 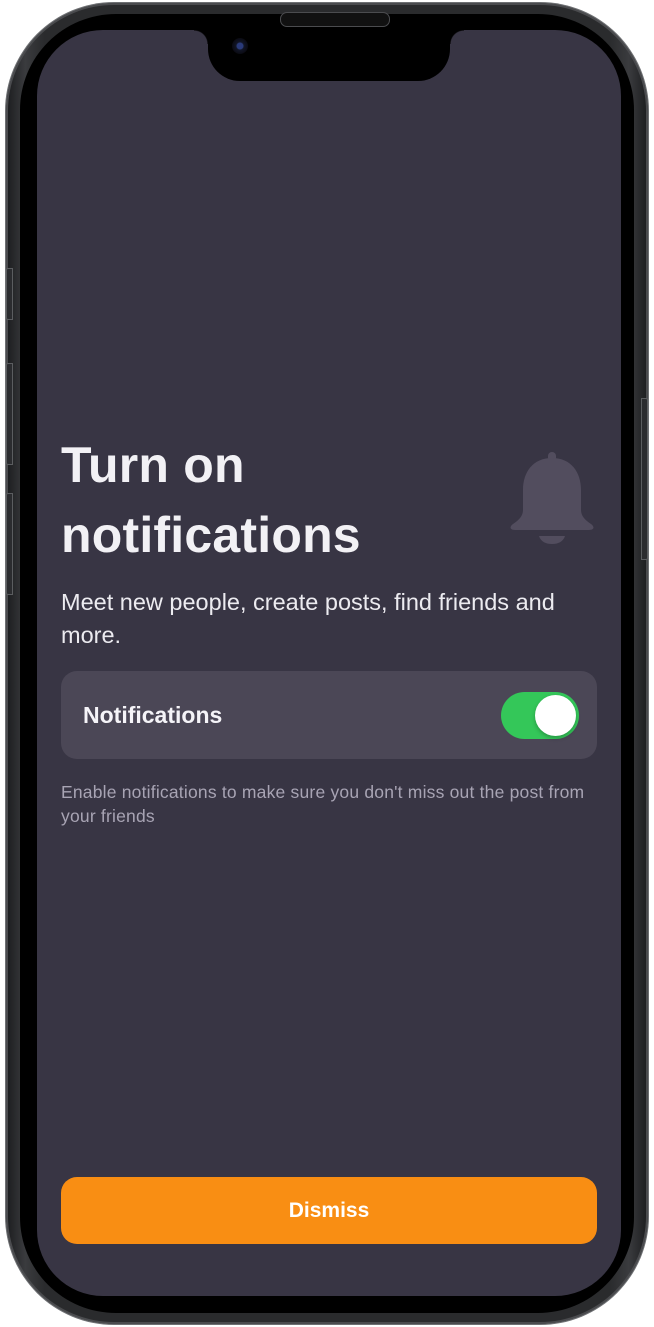 What do you see at coordinates (552, 498) in the screenshot?
I see `bell-icon` at bounding box center [552, 498].